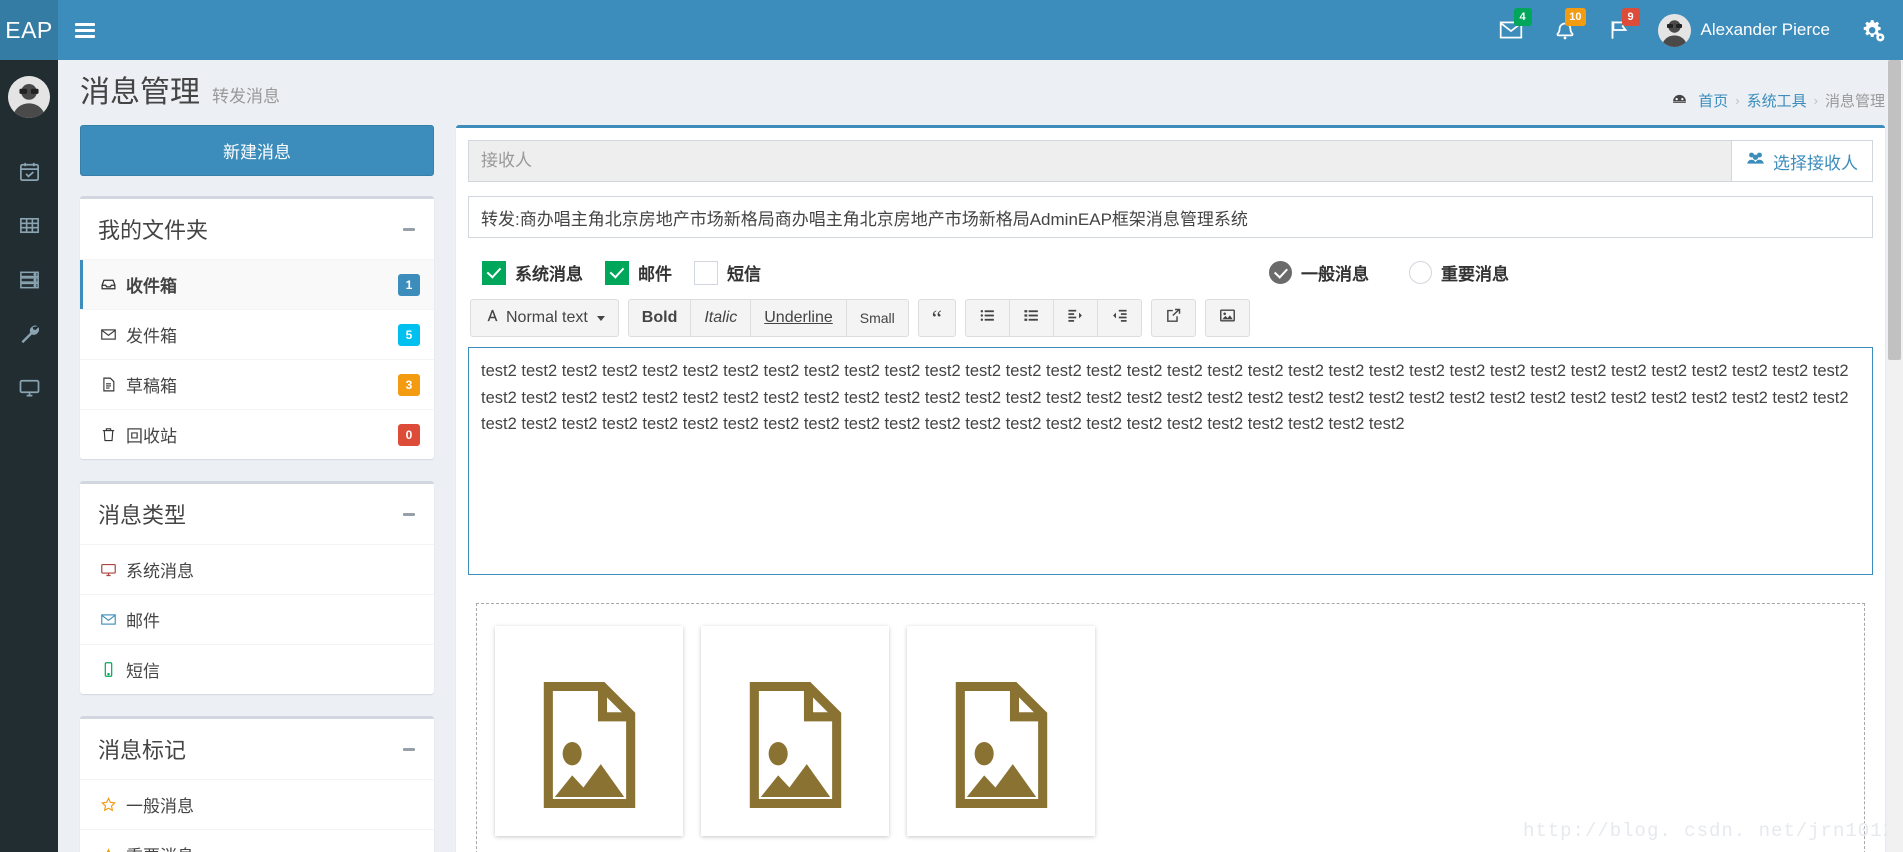 The height and width of the screenshot is (852, 1903). Describe the element at coordinates (706, 272) in the screenshot. I see `checkbox-sms-box` at that location.